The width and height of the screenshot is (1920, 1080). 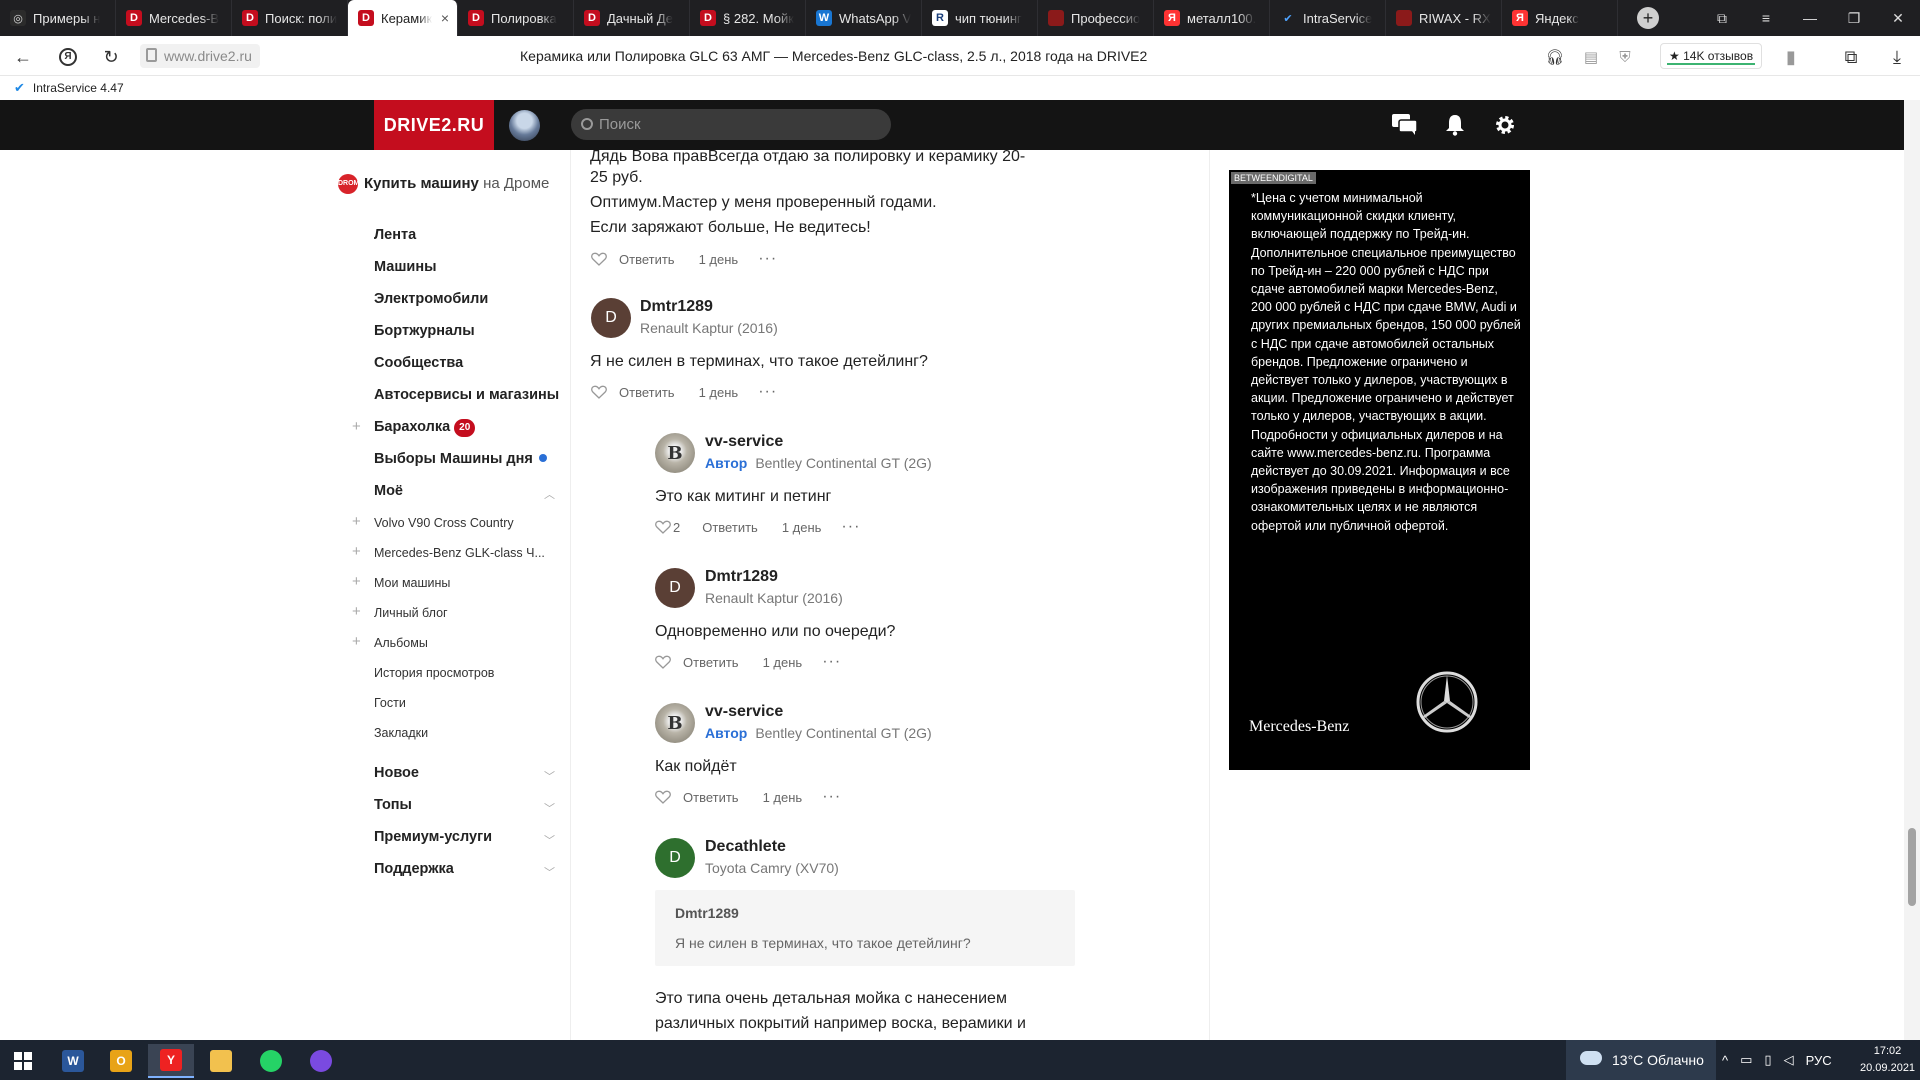 I want to click on sidebar-my-item: Альбомы, so click(x=401, y=643).